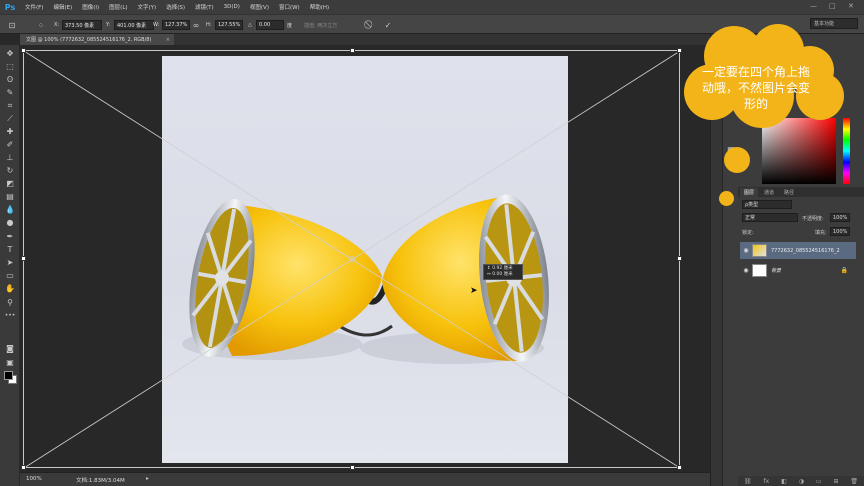 Image resolution: width=864 pixels, height=486 pixels. Describe the element at coordinates (748, 233) in the screenshot. I see `lock-label: 锁定:` at that location.